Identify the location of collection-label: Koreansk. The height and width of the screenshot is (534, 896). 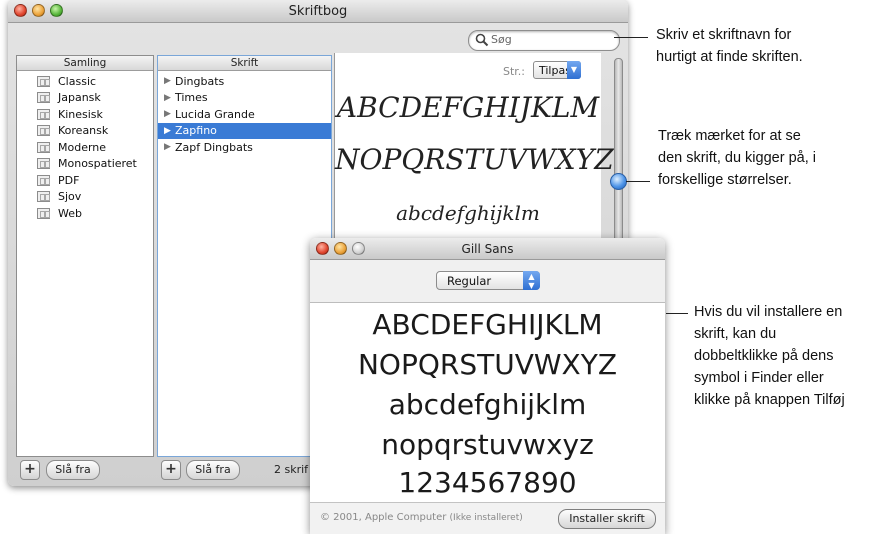
(83, 131).